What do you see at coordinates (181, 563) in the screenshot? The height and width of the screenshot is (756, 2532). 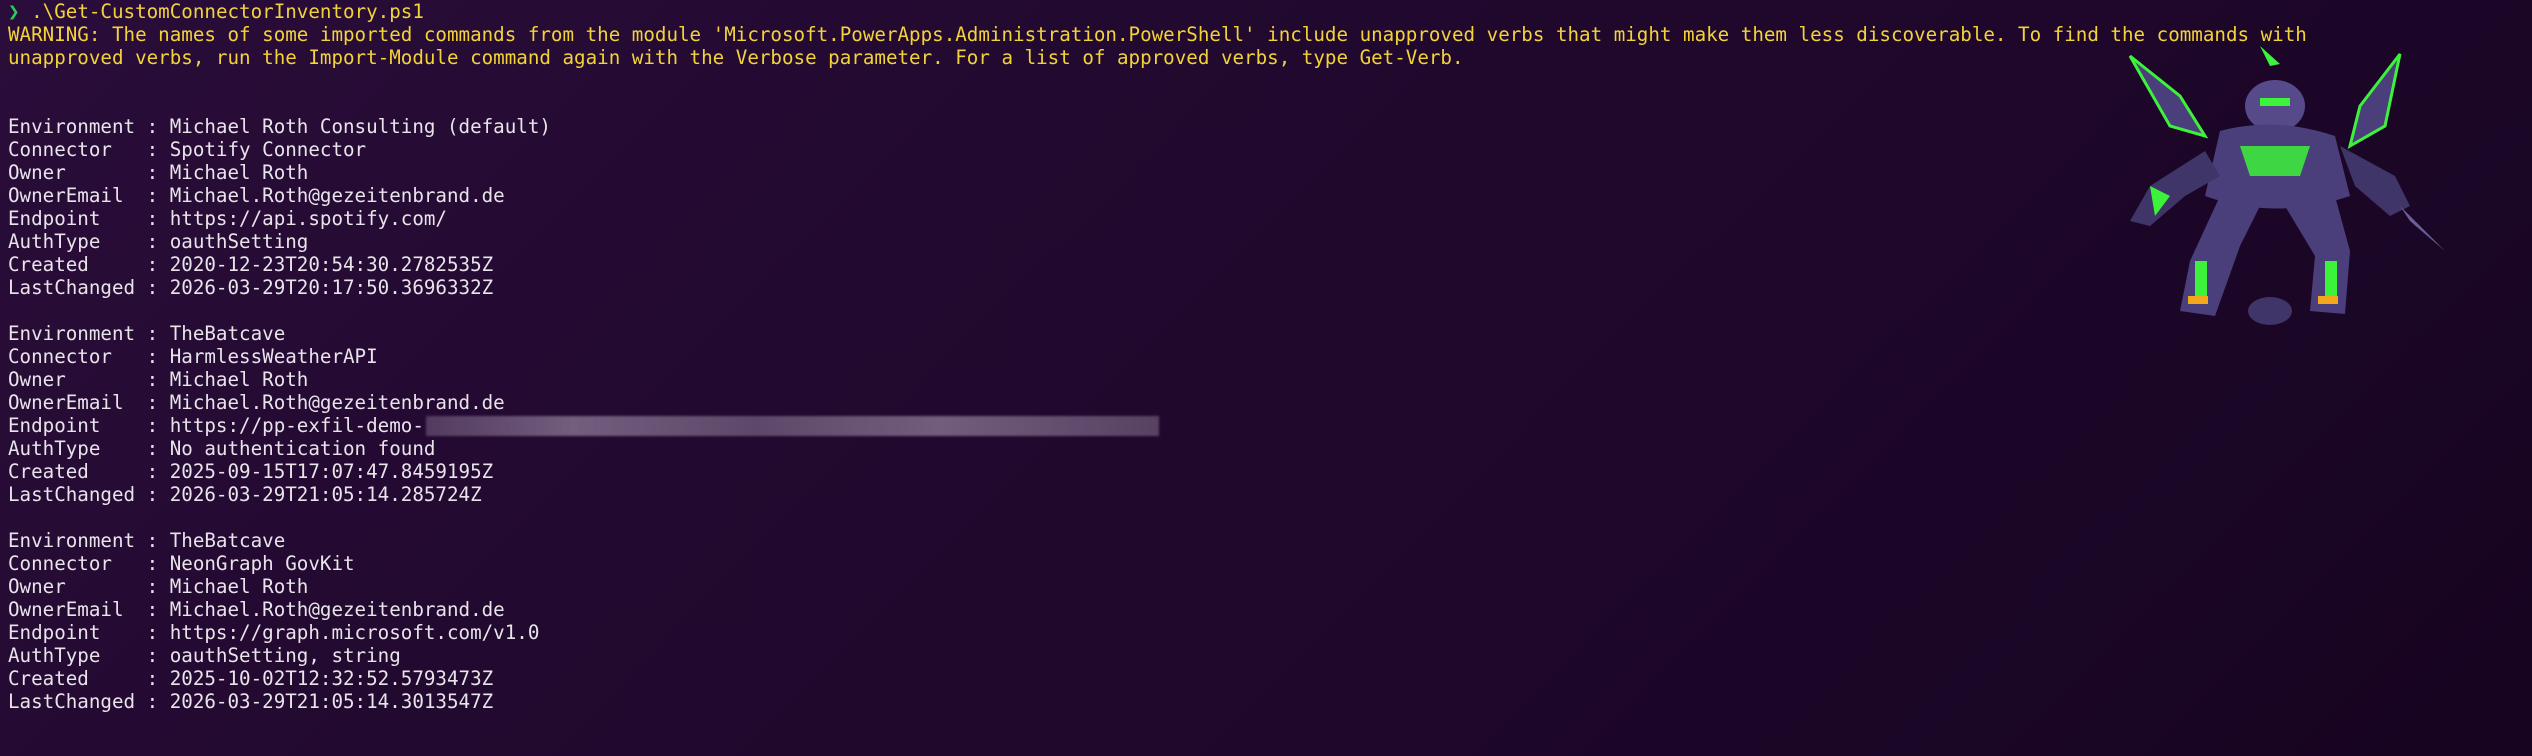 I see `record-connector: Connector : NeonGraph GovKit` at bounding box center [181, 563].